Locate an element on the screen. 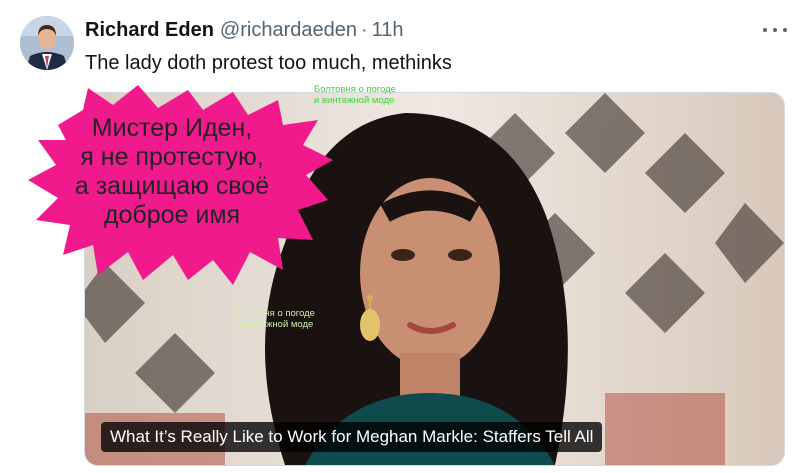 This screenshot has width=801, height=473. tweet-header: Richard Eden @richardaeden · 11h is located at coordinates (244, 30).